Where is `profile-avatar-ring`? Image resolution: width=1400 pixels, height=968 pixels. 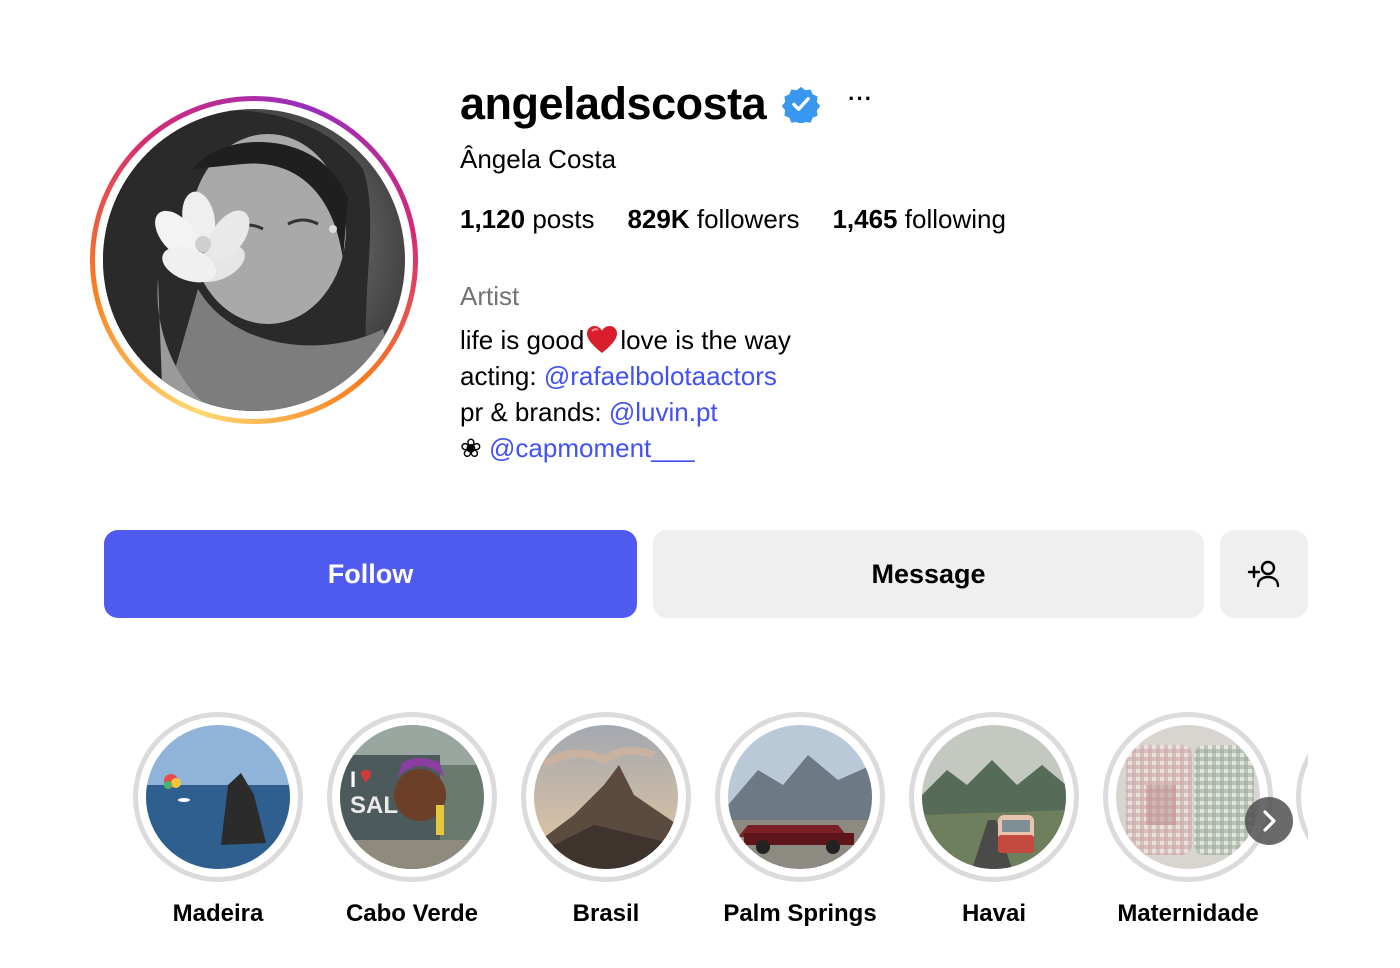 profile-avatar-ring is located at coordinates (254, 260).